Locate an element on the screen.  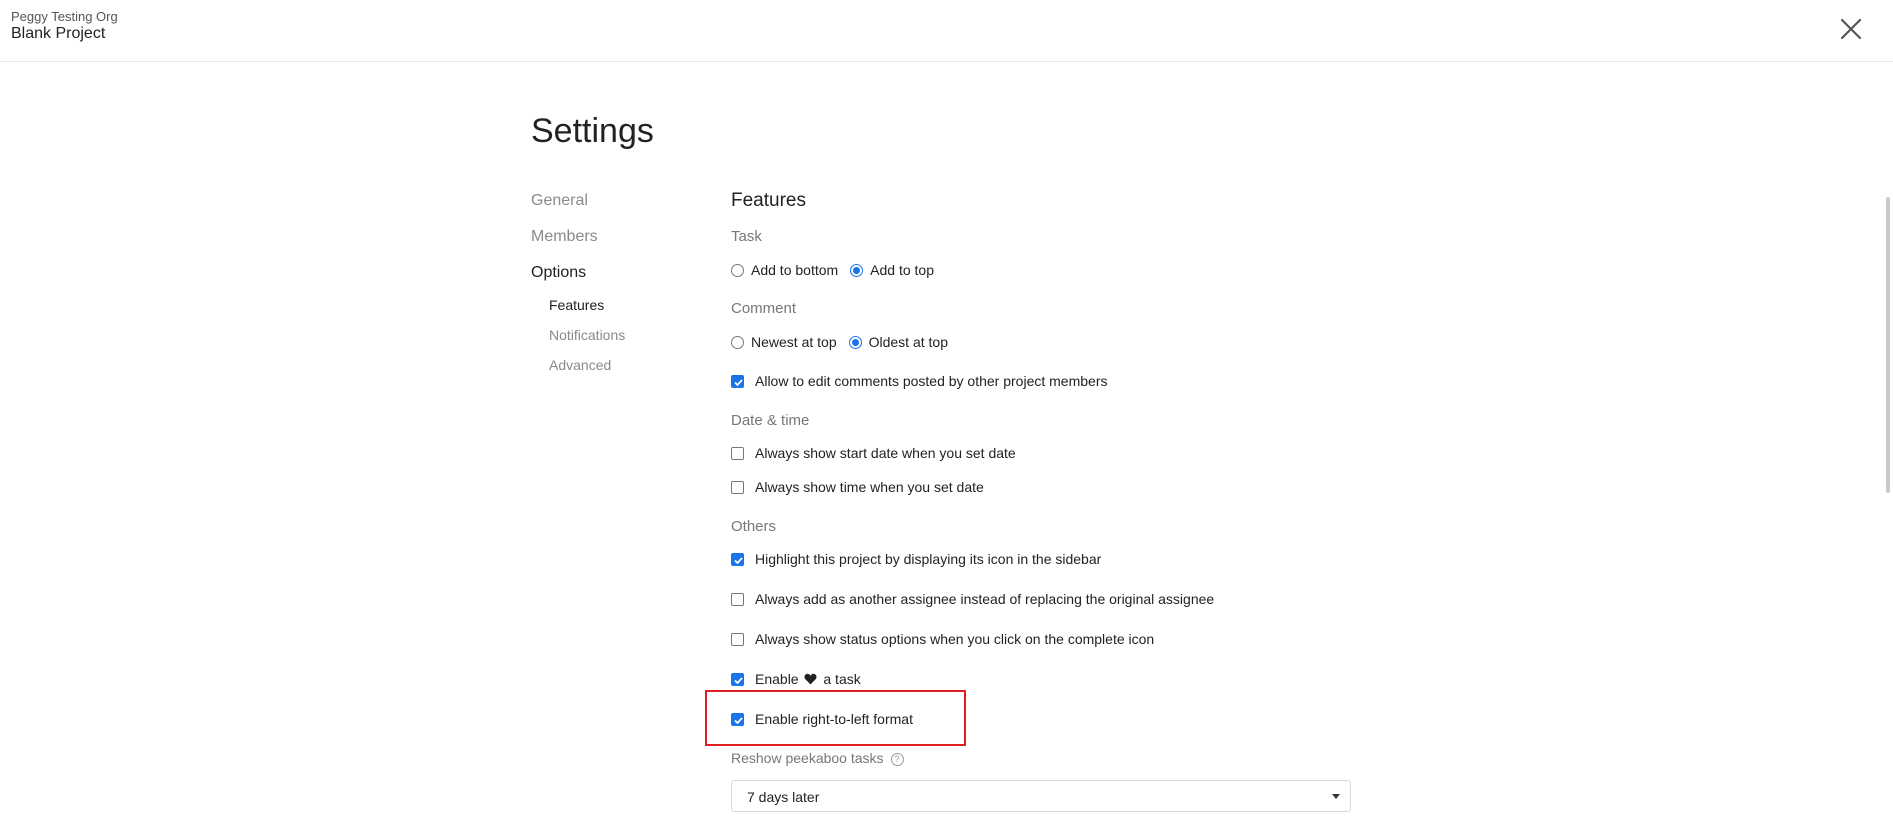
close-button is located at coordinates (1851, 29).